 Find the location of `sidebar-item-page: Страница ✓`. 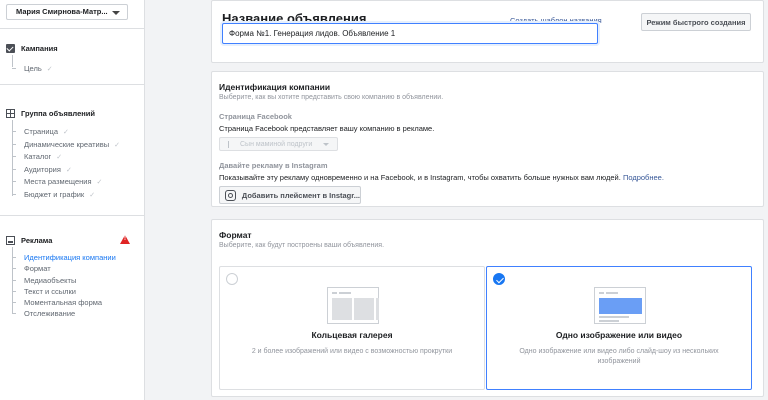

sidebar-item-page: Страница ✓ is located at coordinates (40, 131).